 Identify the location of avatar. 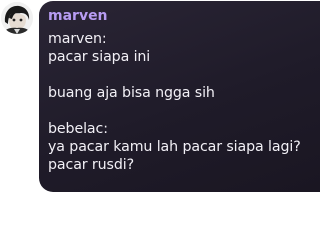
(17, 18).